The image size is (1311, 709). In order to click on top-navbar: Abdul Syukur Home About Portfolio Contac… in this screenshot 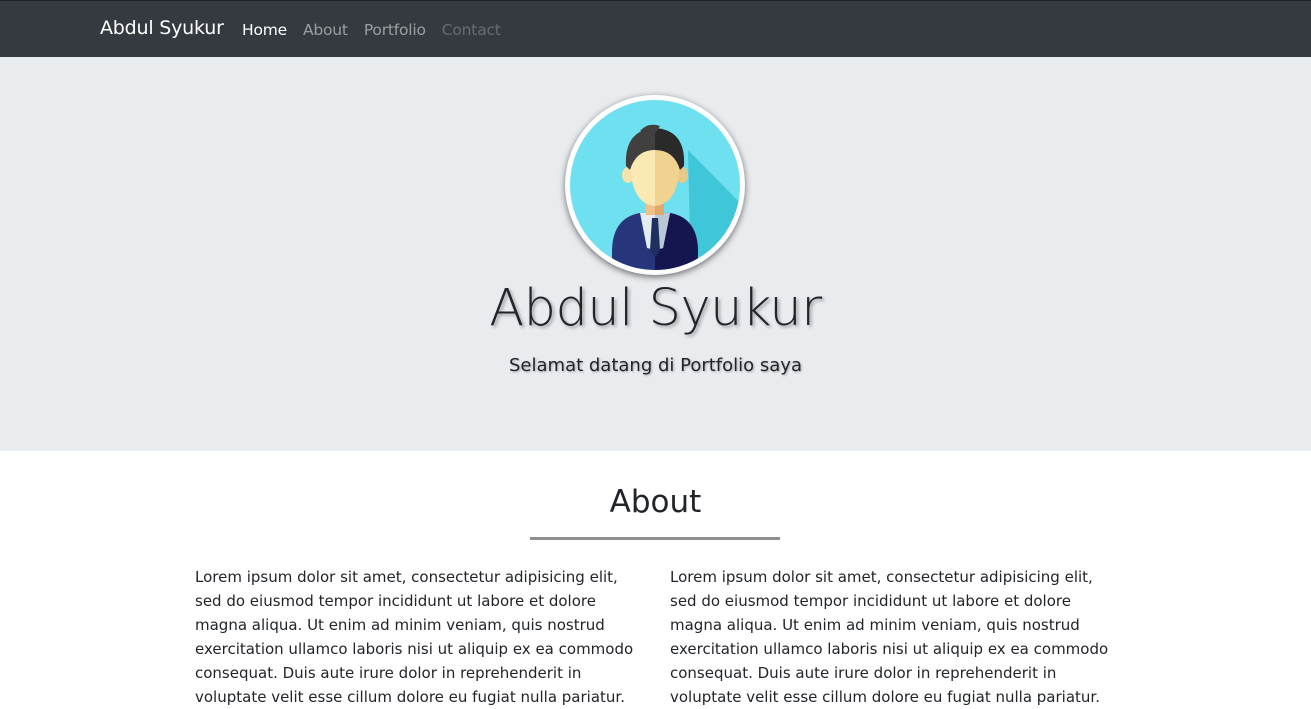, I will do `click(655, 28)`.